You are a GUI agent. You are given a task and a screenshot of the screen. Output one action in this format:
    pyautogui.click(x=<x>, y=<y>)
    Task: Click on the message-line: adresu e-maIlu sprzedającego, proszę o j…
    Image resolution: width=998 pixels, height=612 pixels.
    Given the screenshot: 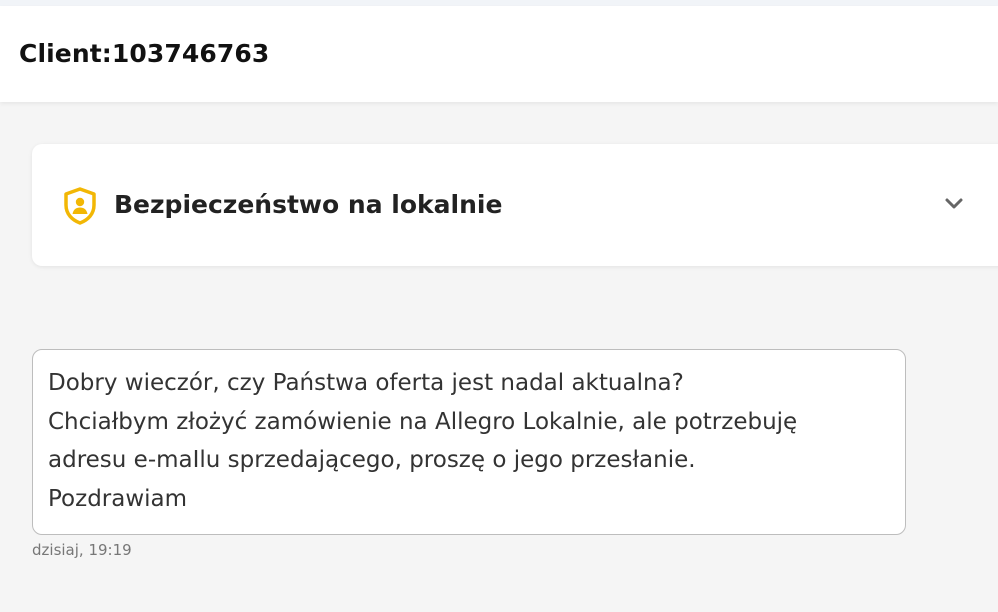 What is the action you would take?
    pyautogui.click(x=372, y=460)
    